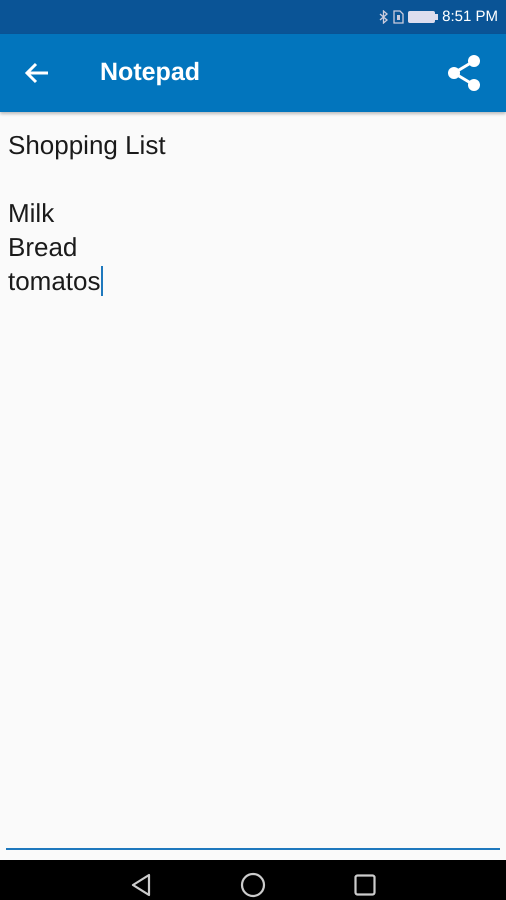 This screenshot has height=900, width=506. Describe the element at coordinates (384, 17) in the screenshot. I see `bluetooth-icon` at that location.